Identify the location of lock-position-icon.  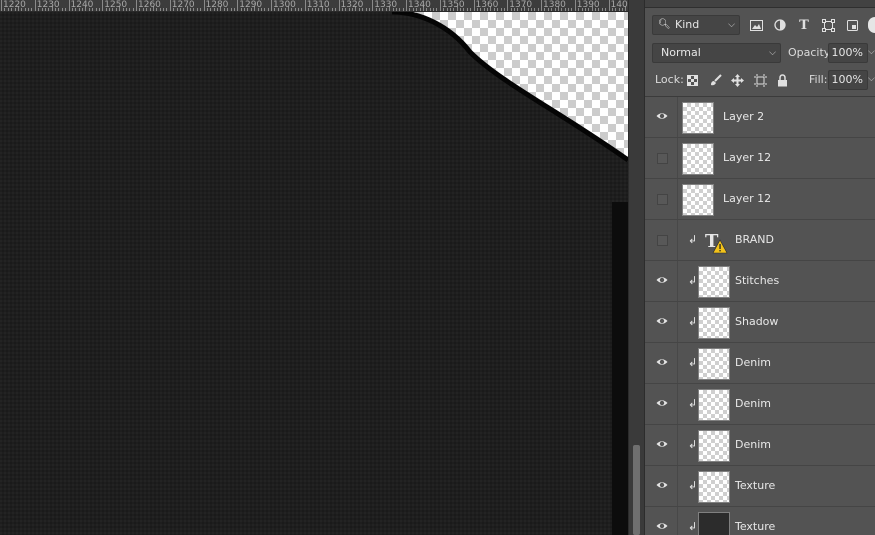
(737, 80).